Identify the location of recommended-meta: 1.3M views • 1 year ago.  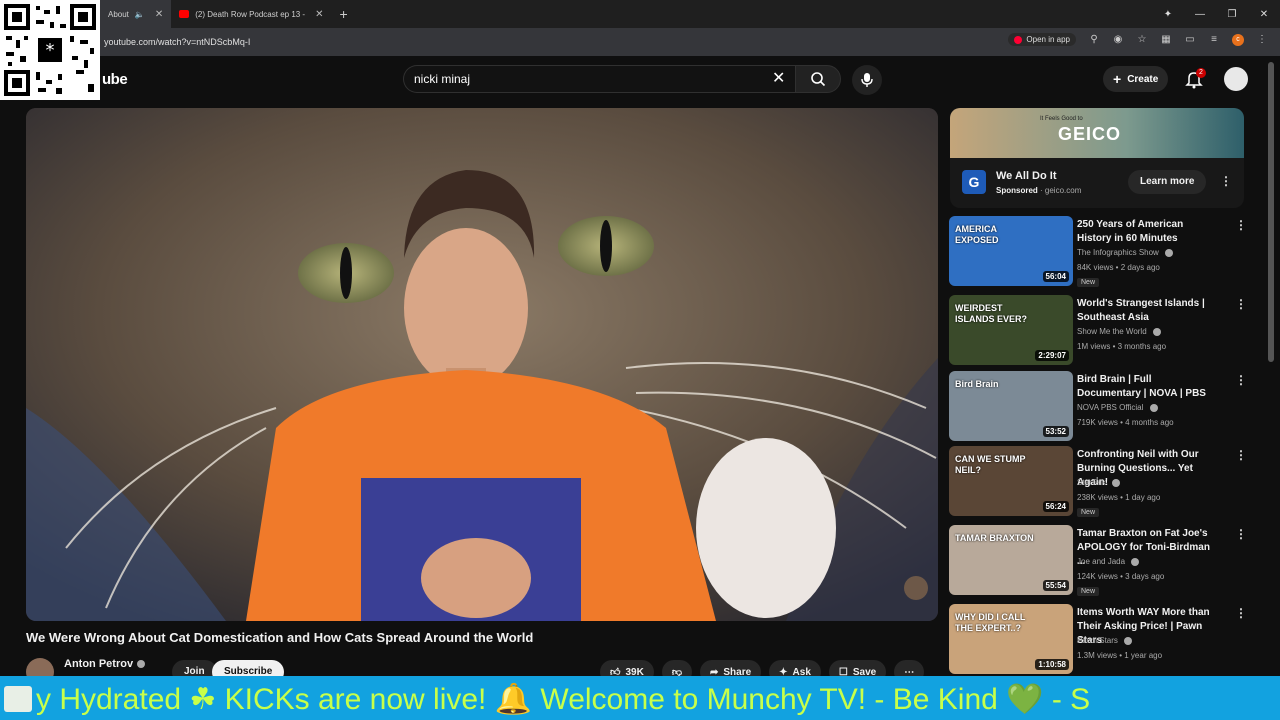
(1120, 655).